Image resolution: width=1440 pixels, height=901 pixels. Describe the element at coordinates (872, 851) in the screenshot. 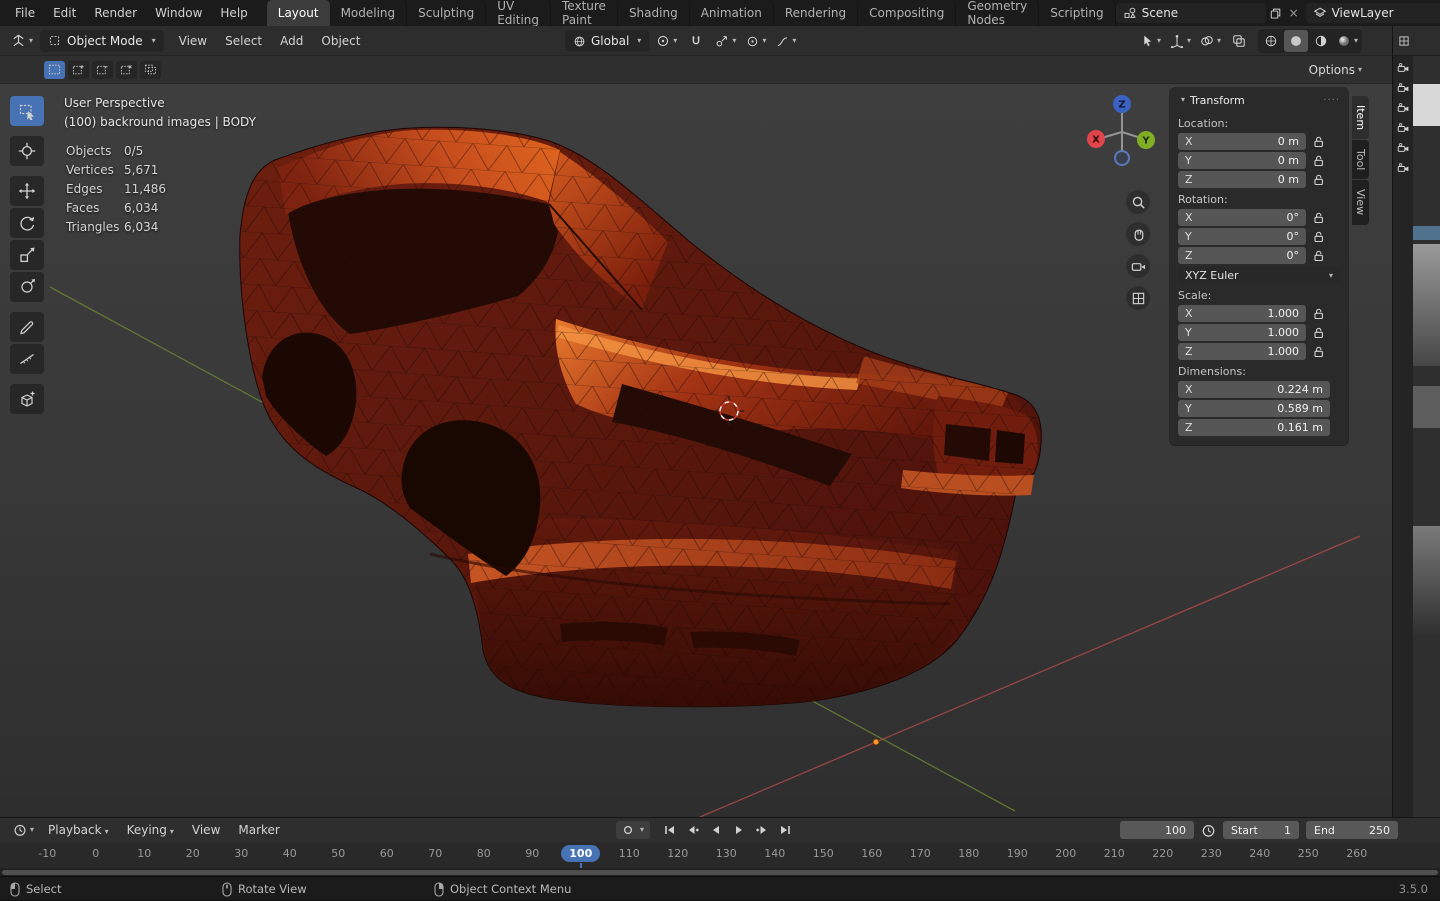

I see `frame-tick: 160` at that location.